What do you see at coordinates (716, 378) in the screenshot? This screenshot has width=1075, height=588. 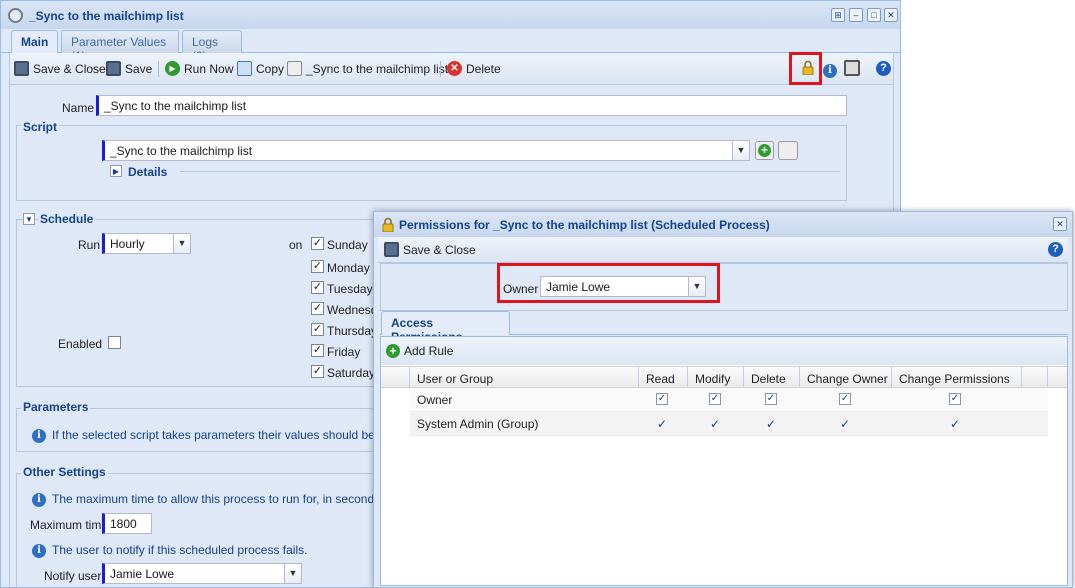 I see `column-header: Modify` at bounding box center [716, 378].